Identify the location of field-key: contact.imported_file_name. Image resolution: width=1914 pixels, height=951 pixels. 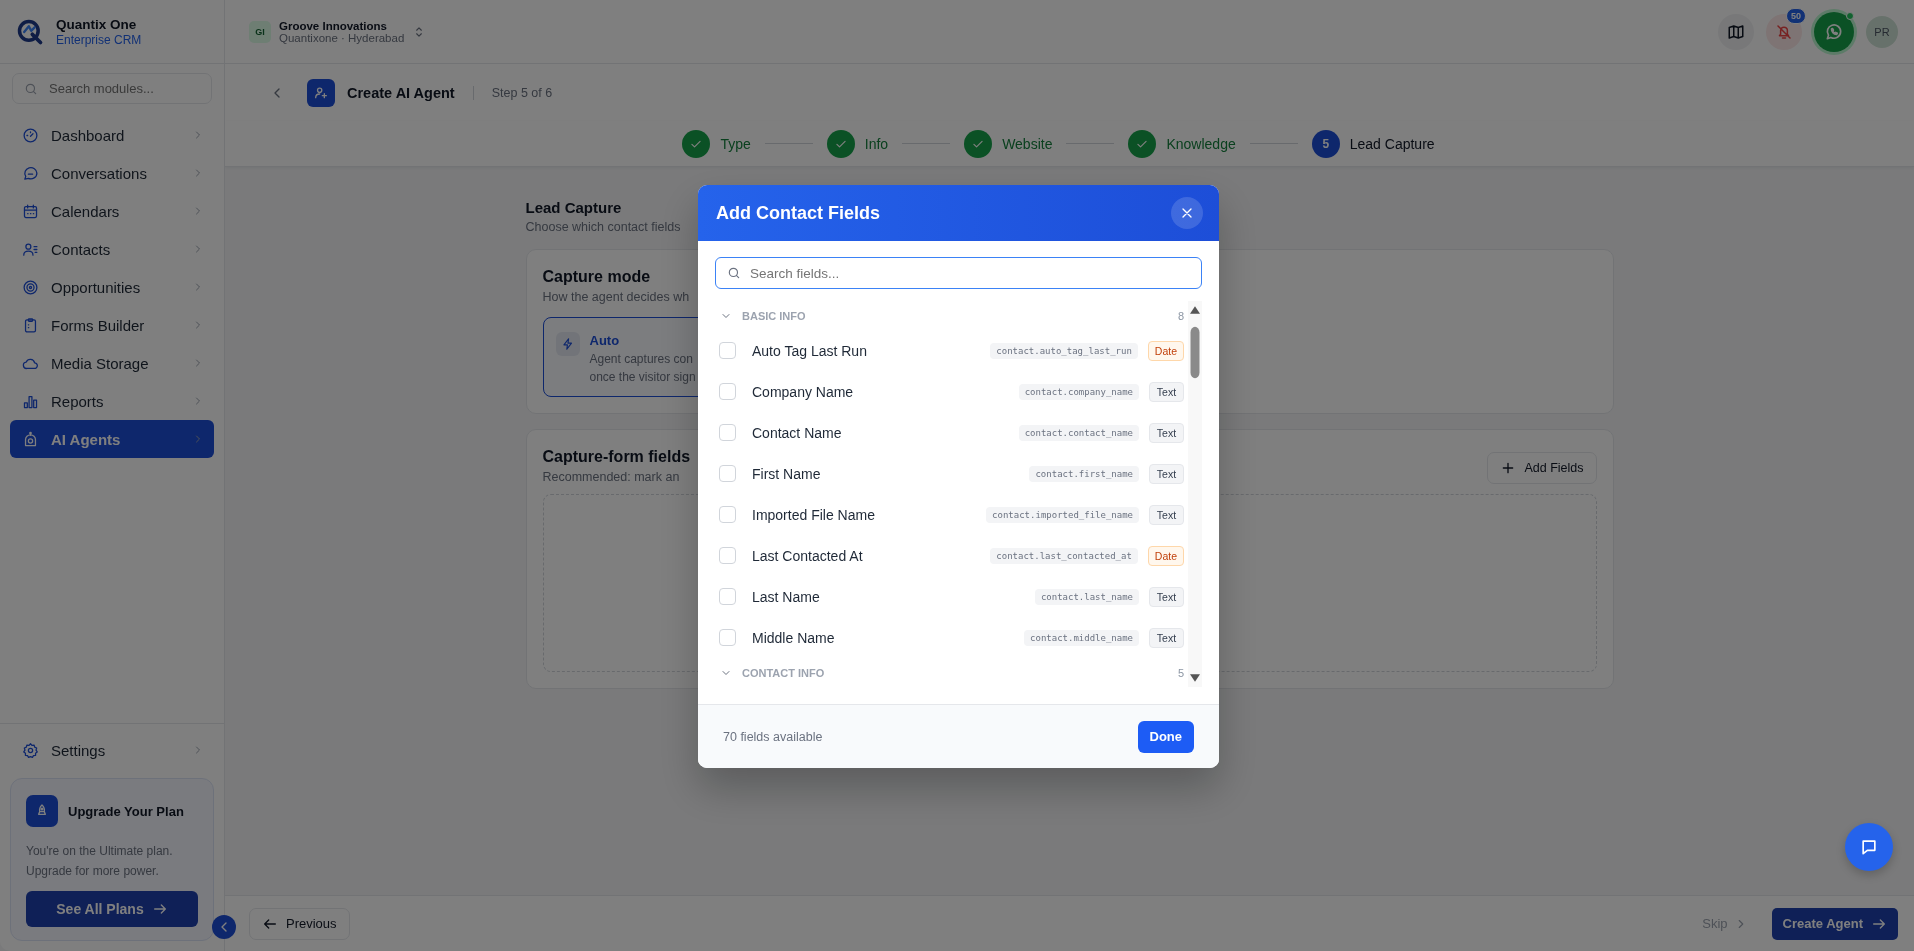
(1062, 514).